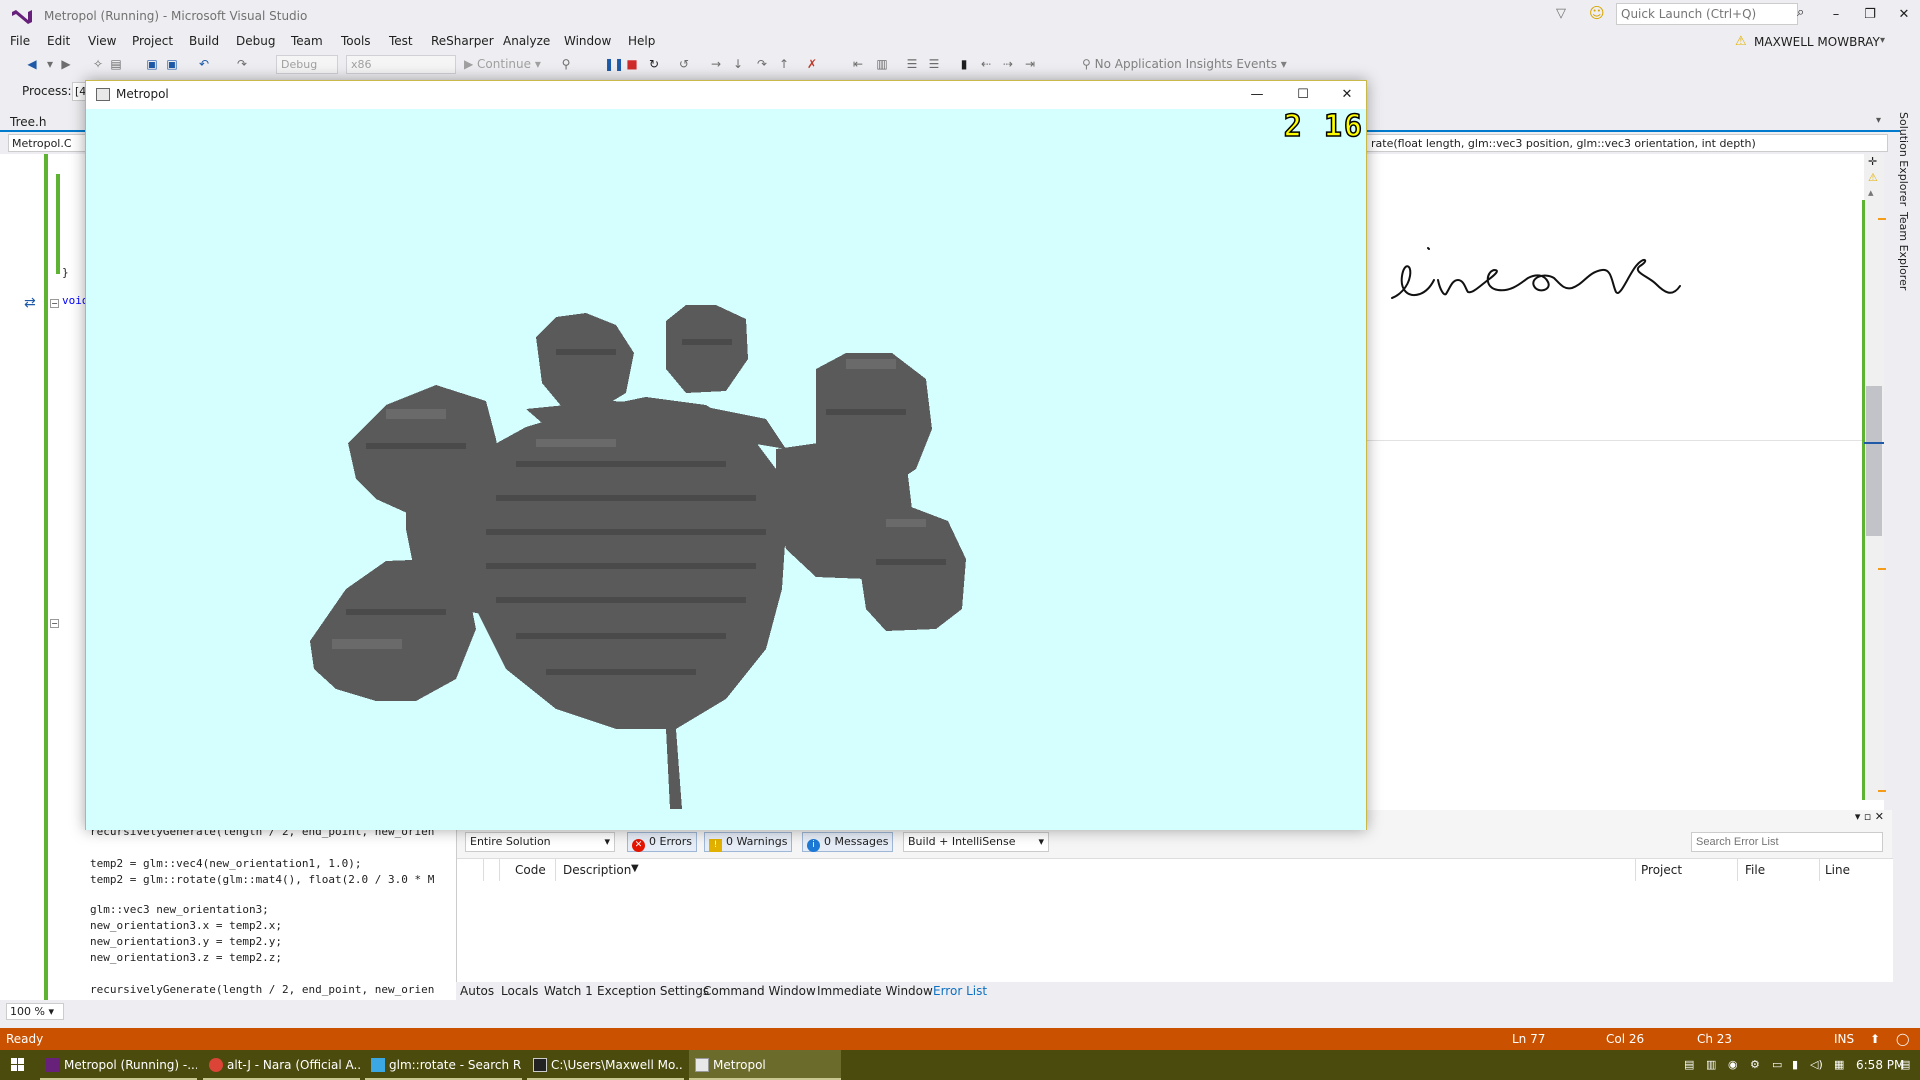 This screenshot has height=1080, width=1920. Describe the element at coordinates (502, 64) in the screenshot. I see `continue-button: ▶ Continue ▾` at that location.